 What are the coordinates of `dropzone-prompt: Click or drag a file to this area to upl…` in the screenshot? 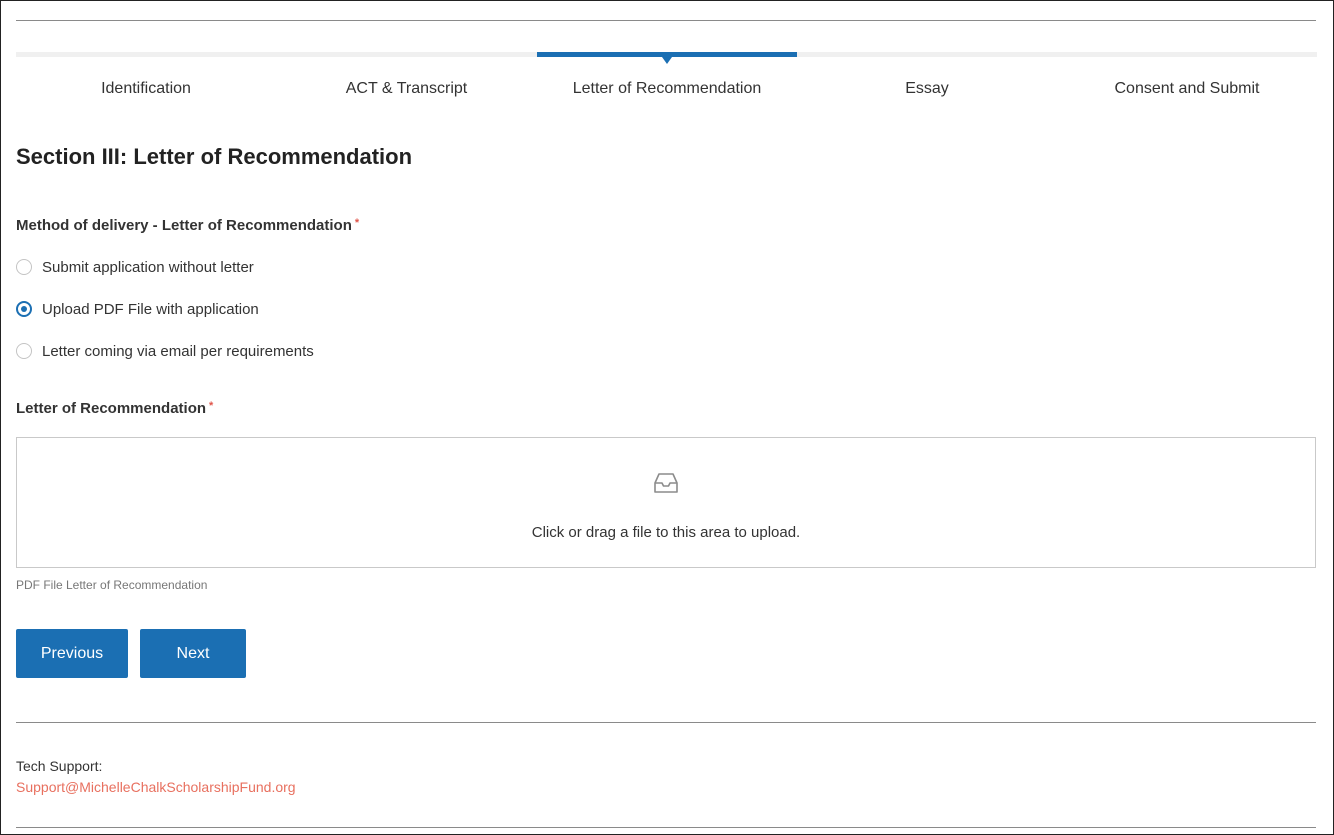 It's located at (666, 532).